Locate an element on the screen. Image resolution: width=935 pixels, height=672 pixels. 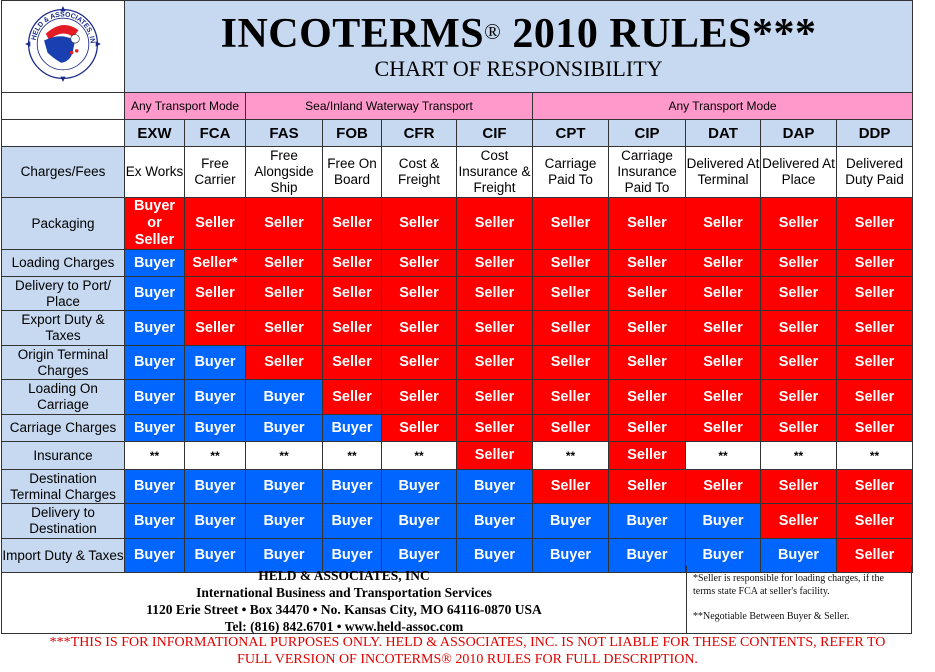
responsibility-cell: Buyer or Seller is located at coordinates (154, 223).